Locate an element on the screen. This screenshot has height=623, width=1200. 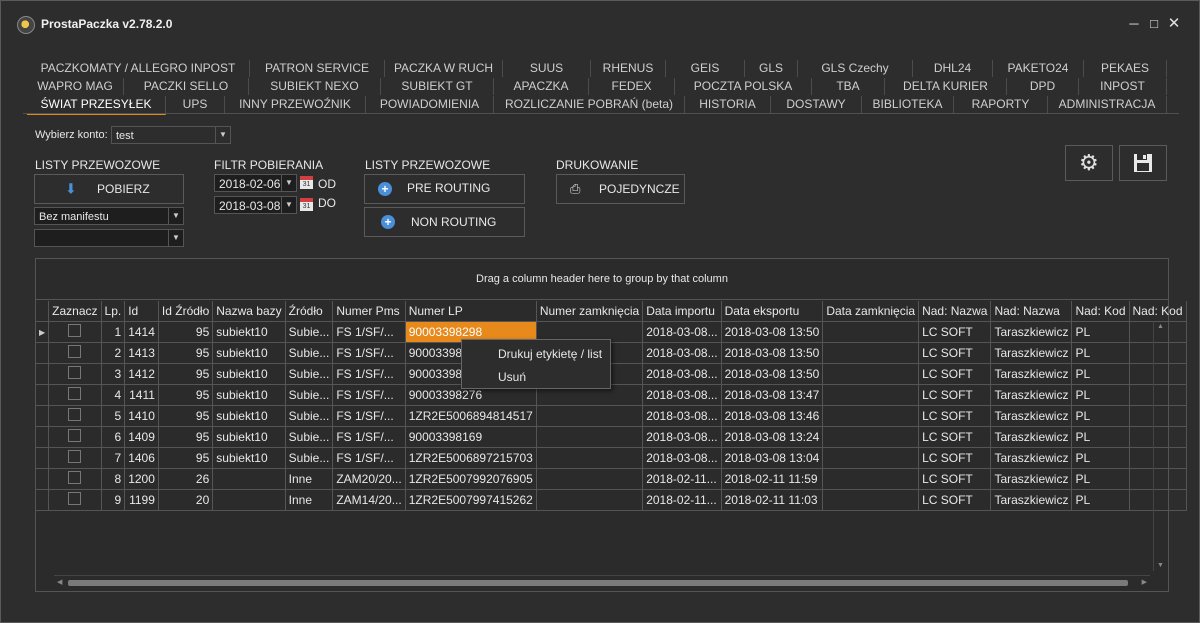
table-cell: 3 is located at coordinates (113, 374).